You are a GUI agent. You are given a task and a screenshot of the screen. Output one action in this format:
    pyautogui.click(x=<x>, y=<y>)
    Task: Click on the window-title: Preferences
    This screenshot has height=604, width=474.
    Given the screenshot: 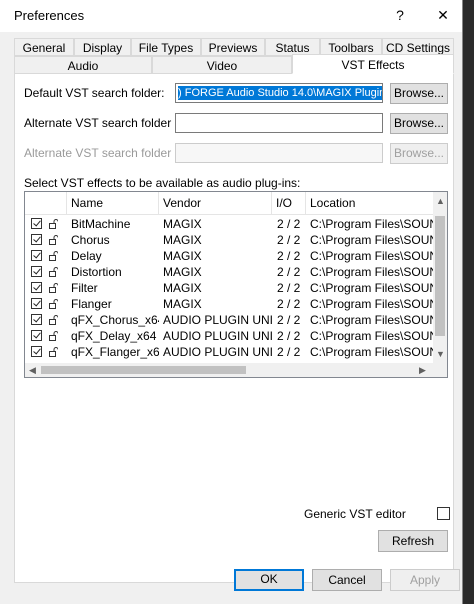 What is the action you would take?
    pyautogui.click(x=49, y=15)
    